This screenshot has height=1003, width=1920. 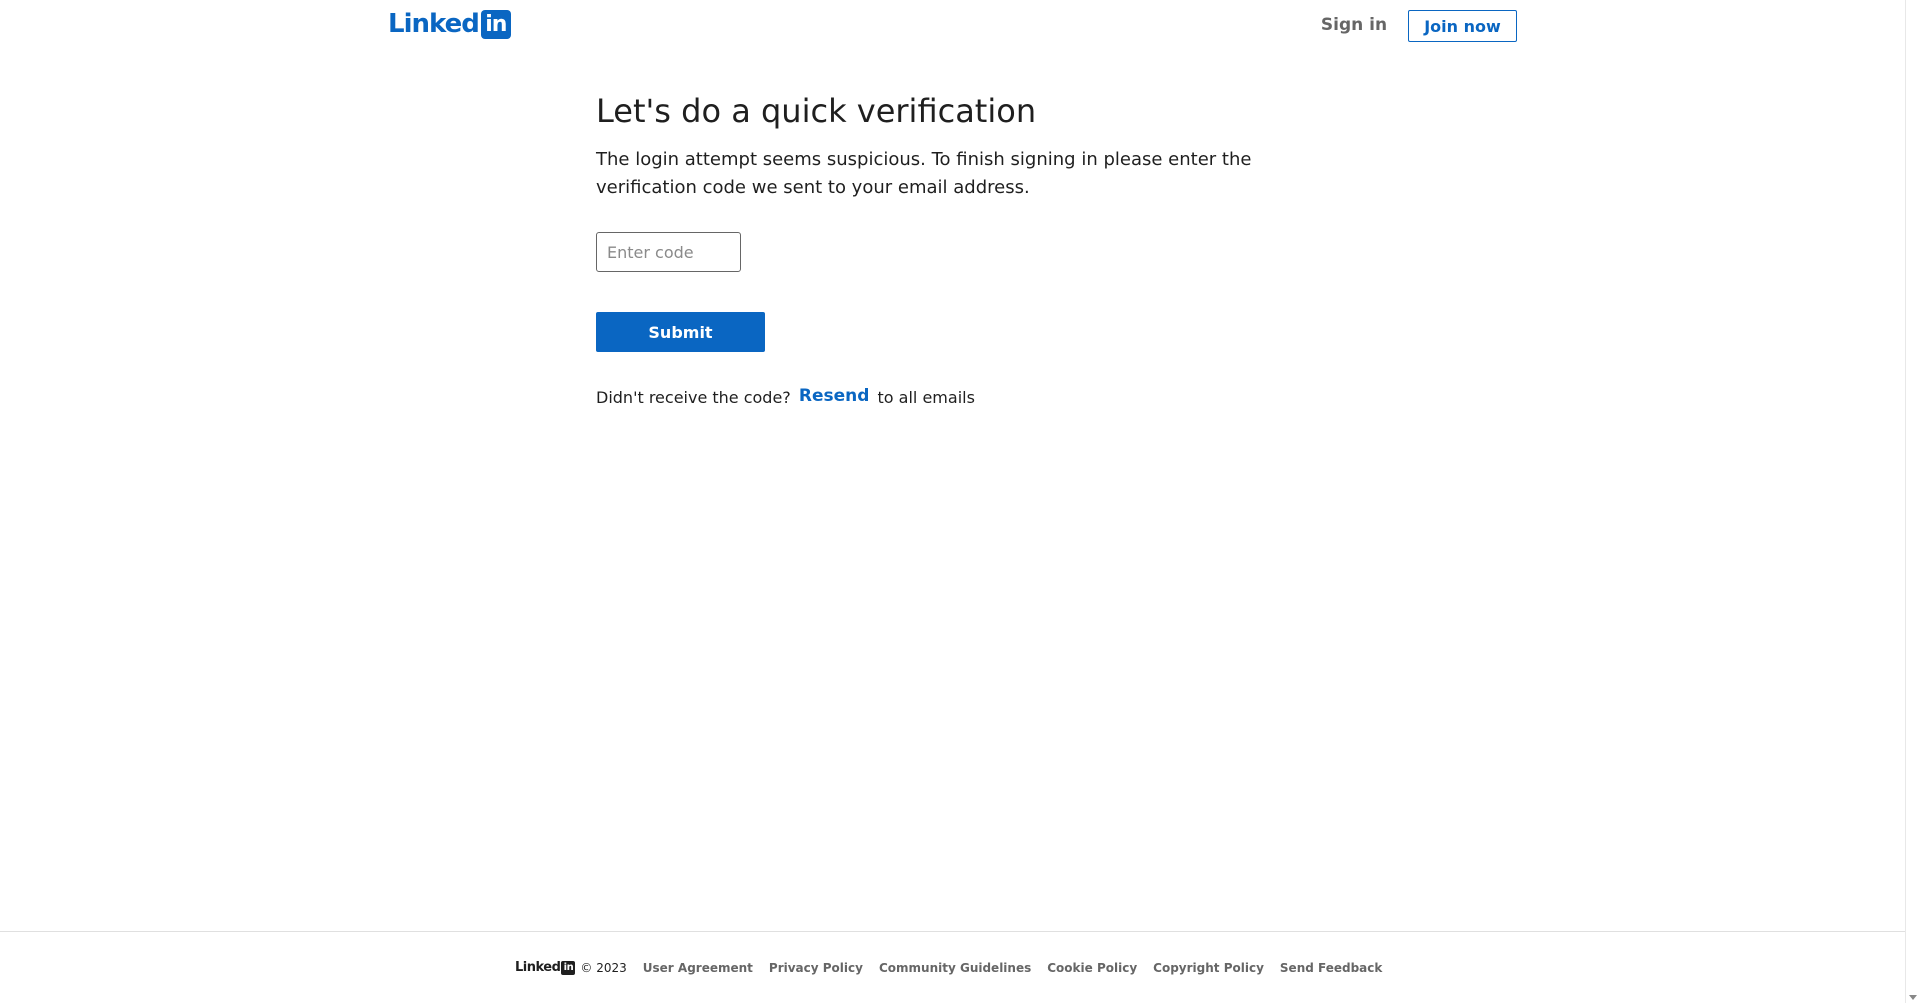 What do you see at coordinates (680, 332) in the screenshot?
I see `submit-button: Submit` at bounding box center [680, 332].